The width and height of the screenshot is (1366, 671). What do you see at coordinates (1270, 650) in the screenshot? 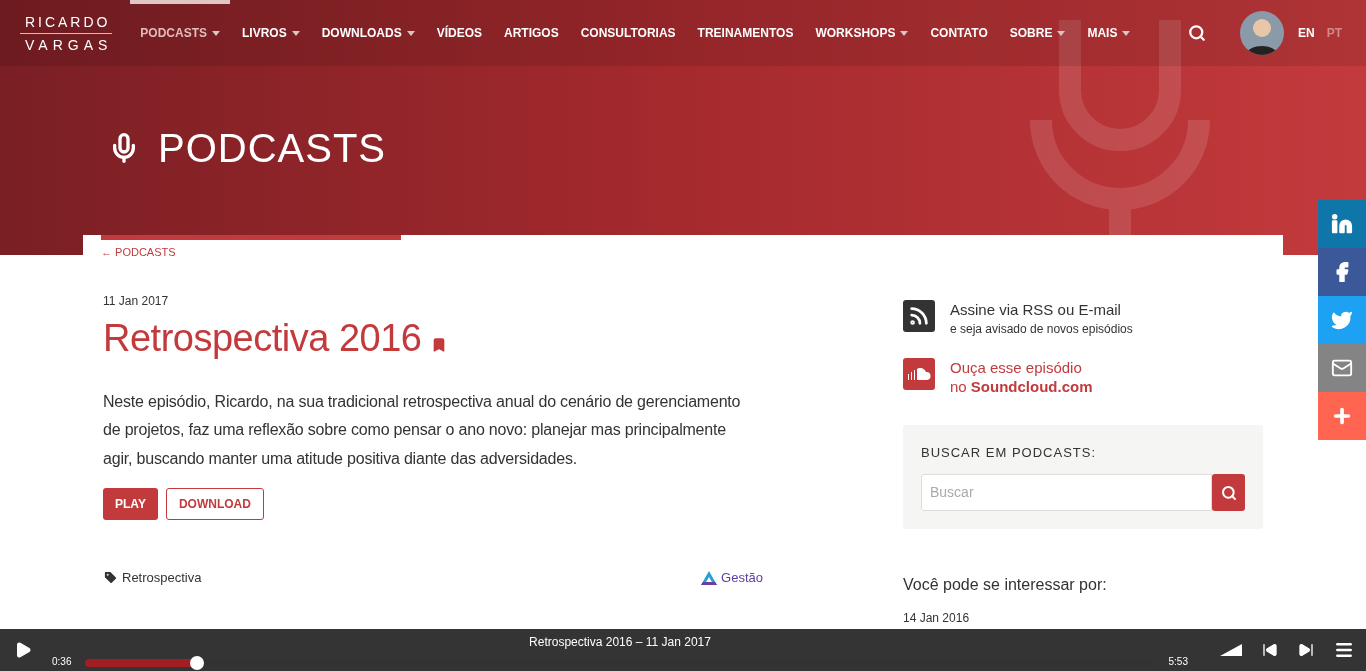
I see `previous-icon` at bounding box center [1270, 650].